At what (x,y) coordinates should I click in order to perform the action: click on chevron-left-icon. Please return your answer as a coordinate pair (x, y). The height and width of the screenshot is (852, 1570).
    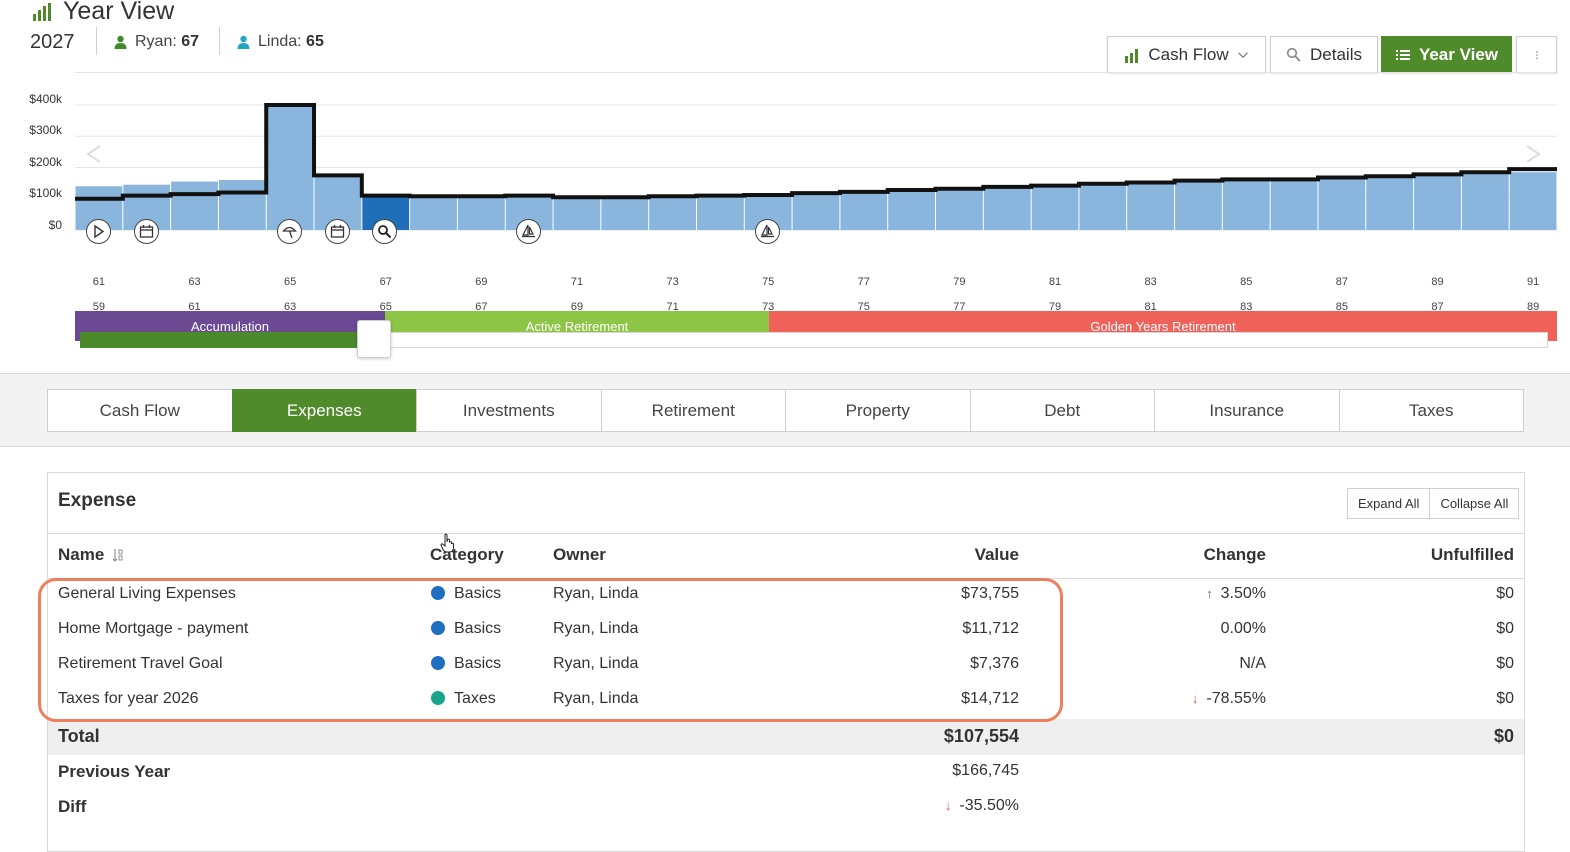
    Looking at the image, I should click on (93, 154).